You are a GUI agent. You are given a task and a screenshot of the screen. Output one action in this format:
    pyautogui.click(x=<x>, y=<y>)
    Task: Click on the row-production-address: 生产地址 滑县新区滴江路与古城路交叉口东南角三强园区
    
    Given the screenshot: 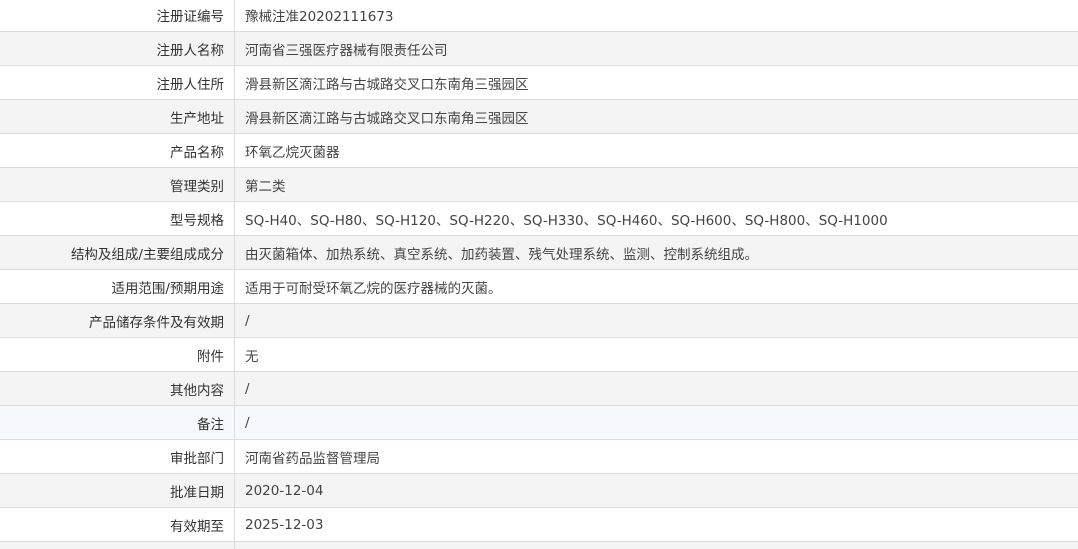 What is the action you would take?
    pyautogui.click(x=539, y=116)
    